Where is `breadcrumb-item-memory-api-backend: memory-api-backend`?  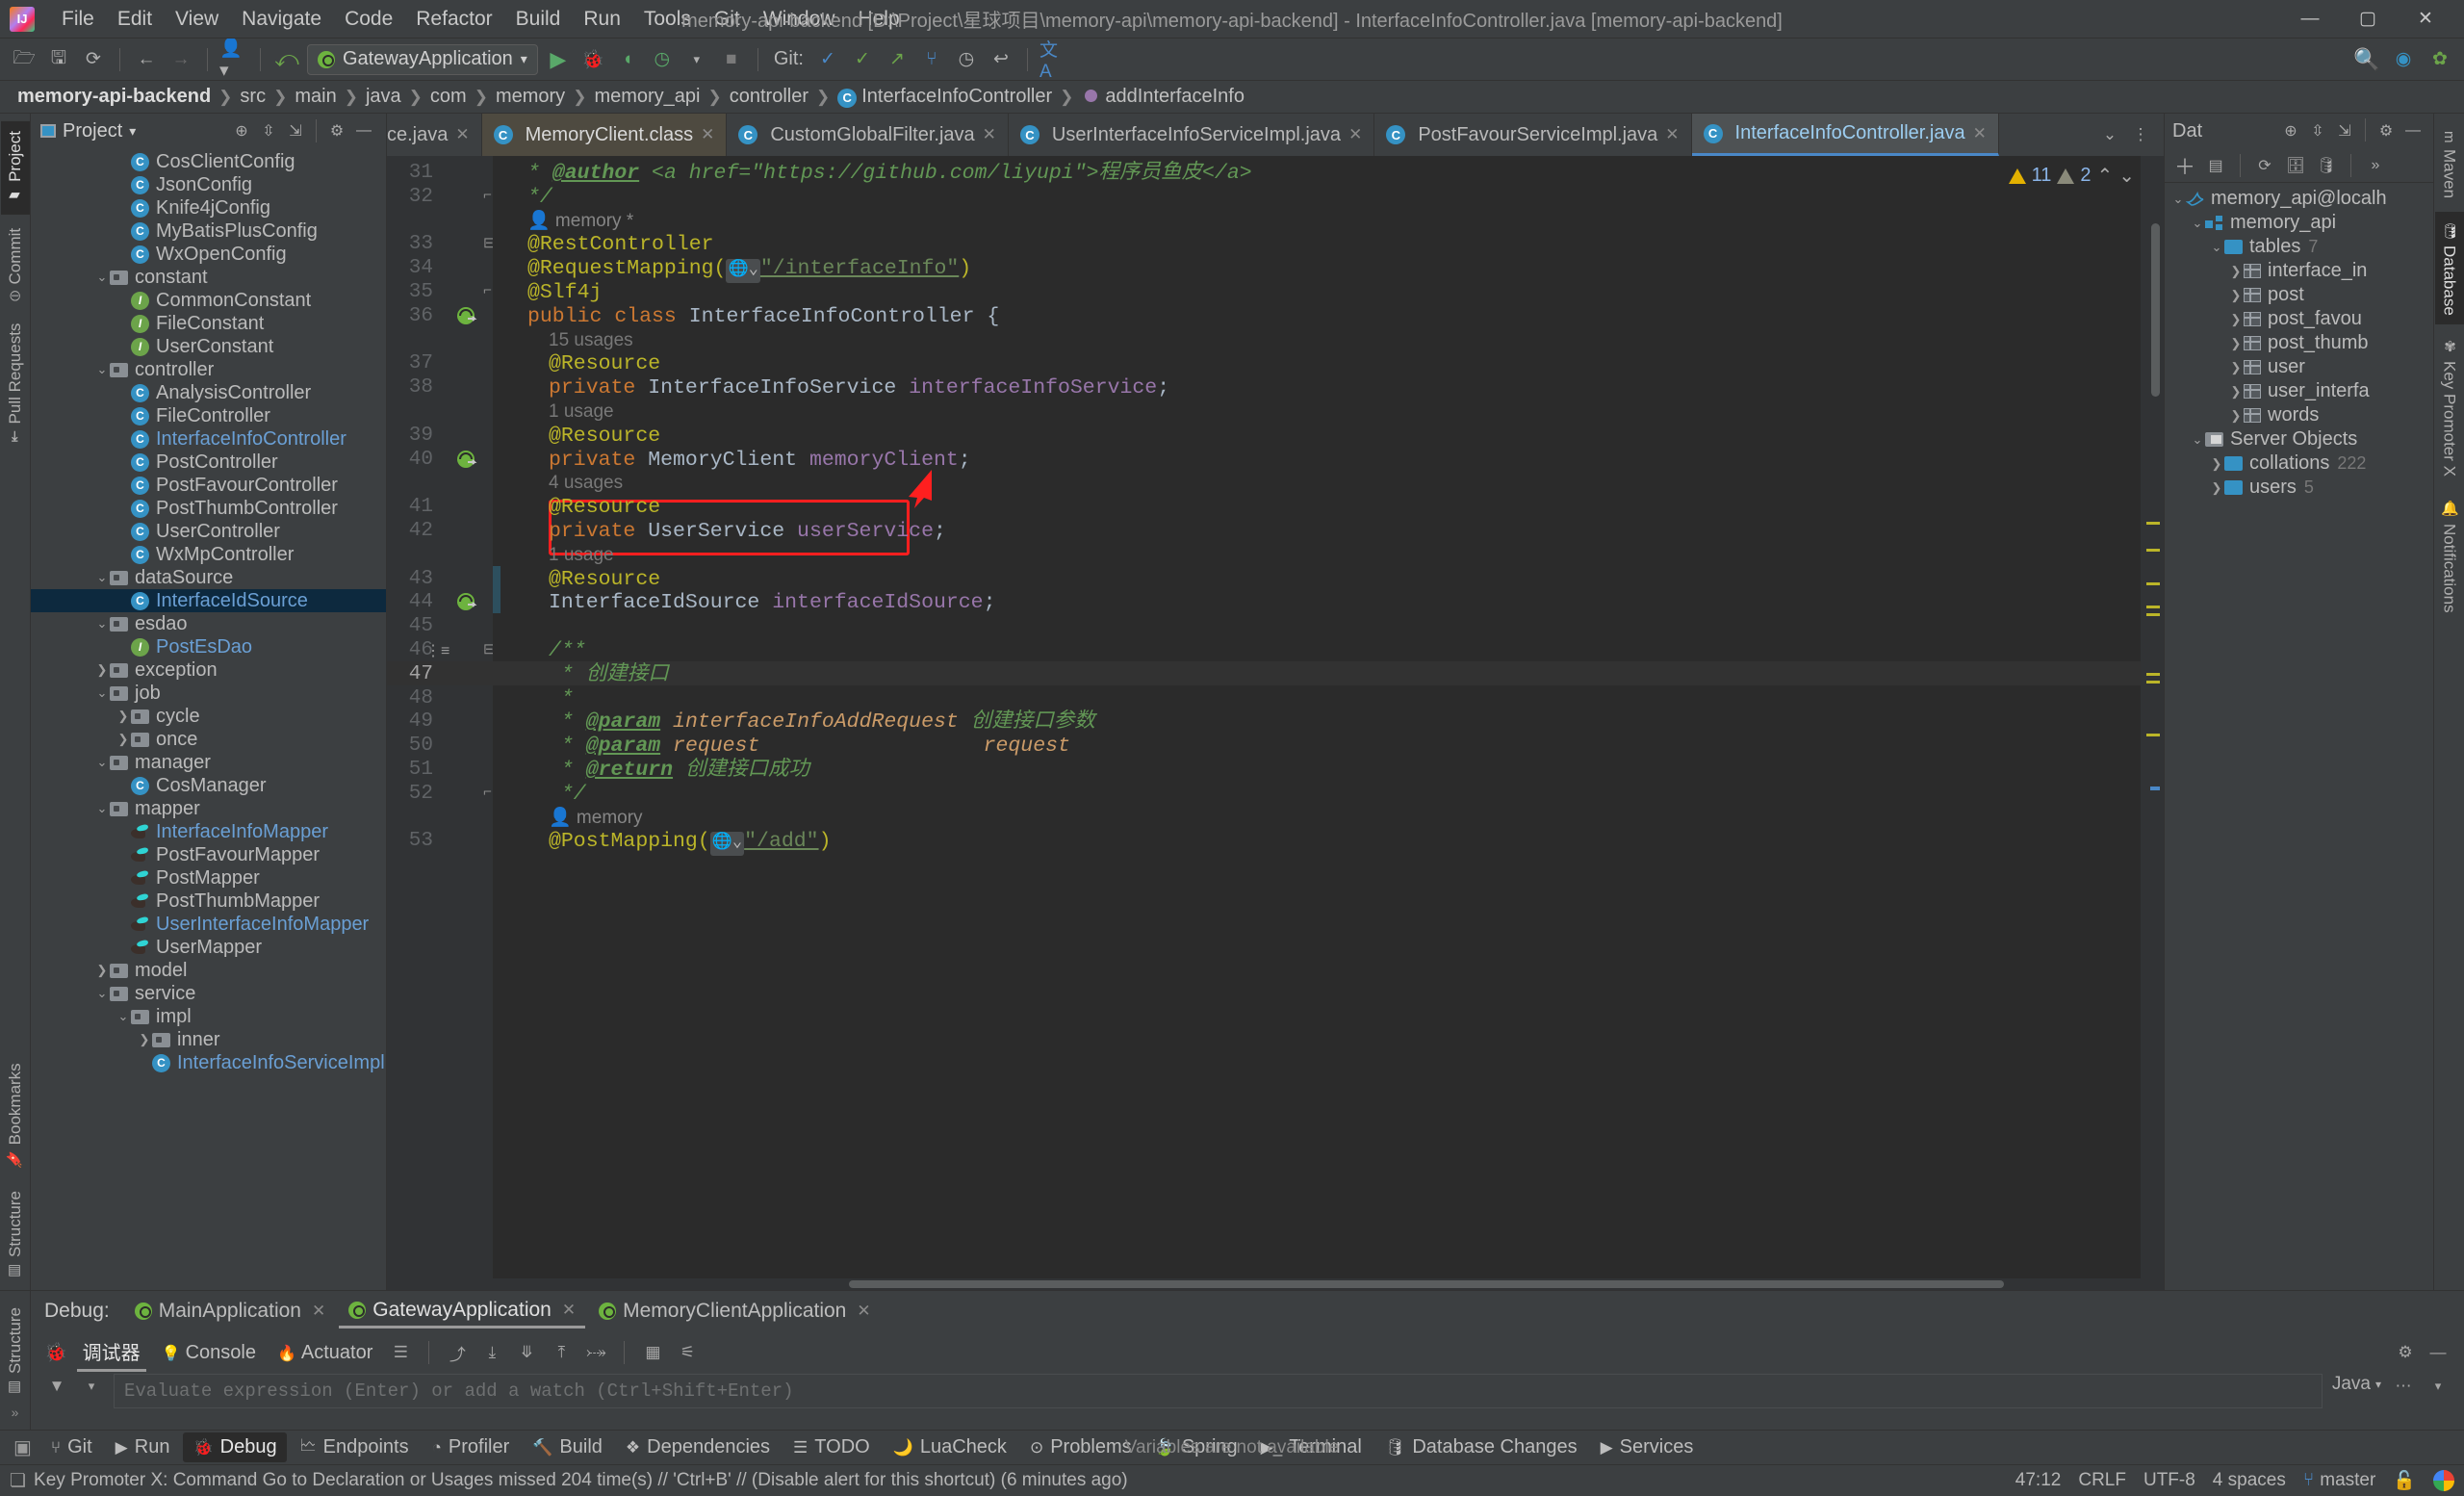
breadcrumb-item-memory-api-backend: memory-api-backend is located at coordinates (114, 97).